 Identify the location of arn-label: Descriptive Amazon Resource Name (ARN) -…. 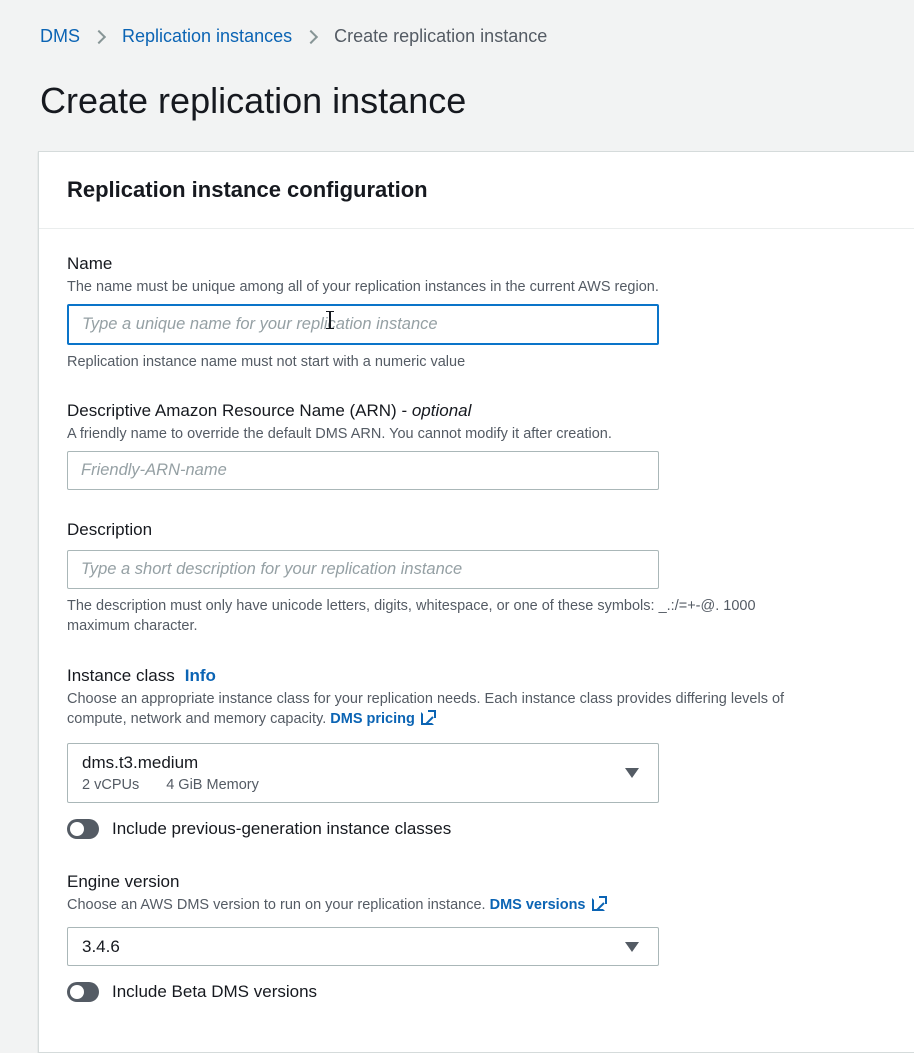
(269, 410).